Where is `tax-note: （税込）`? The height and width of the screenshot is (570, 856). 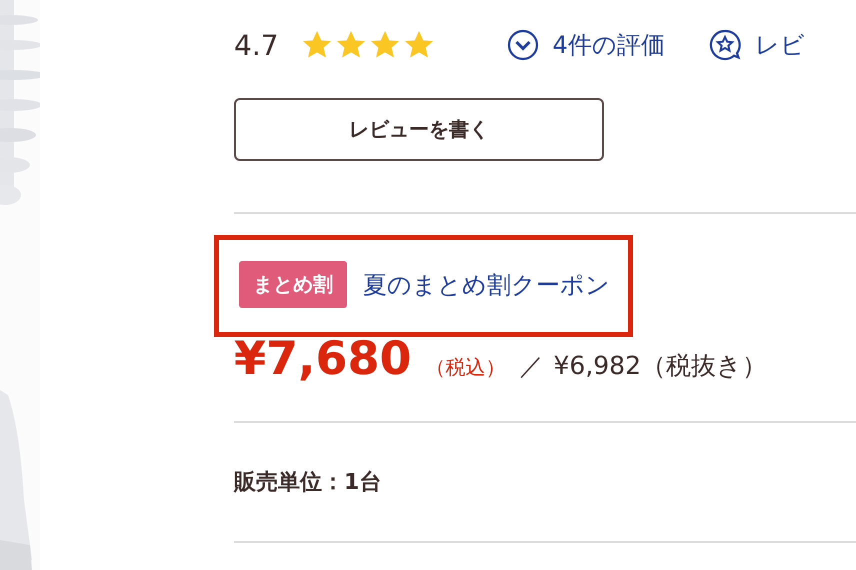 tax-note: （税込） is located at coordinates (466, 367).